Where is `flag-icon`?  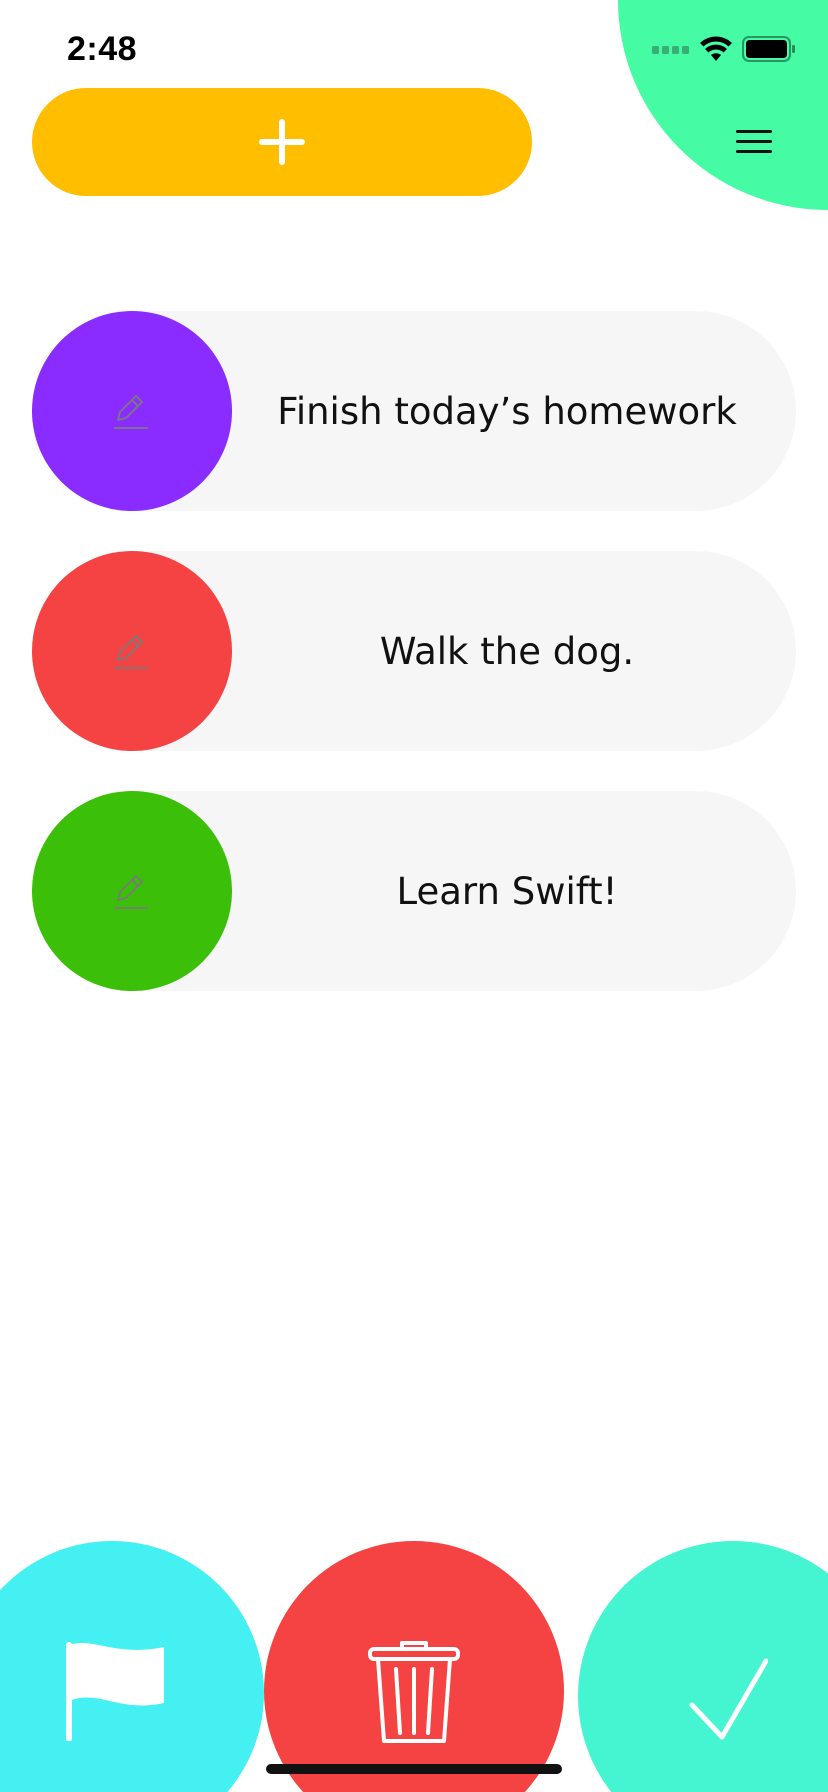 flag-icon is located at coordinates (115, 1691).